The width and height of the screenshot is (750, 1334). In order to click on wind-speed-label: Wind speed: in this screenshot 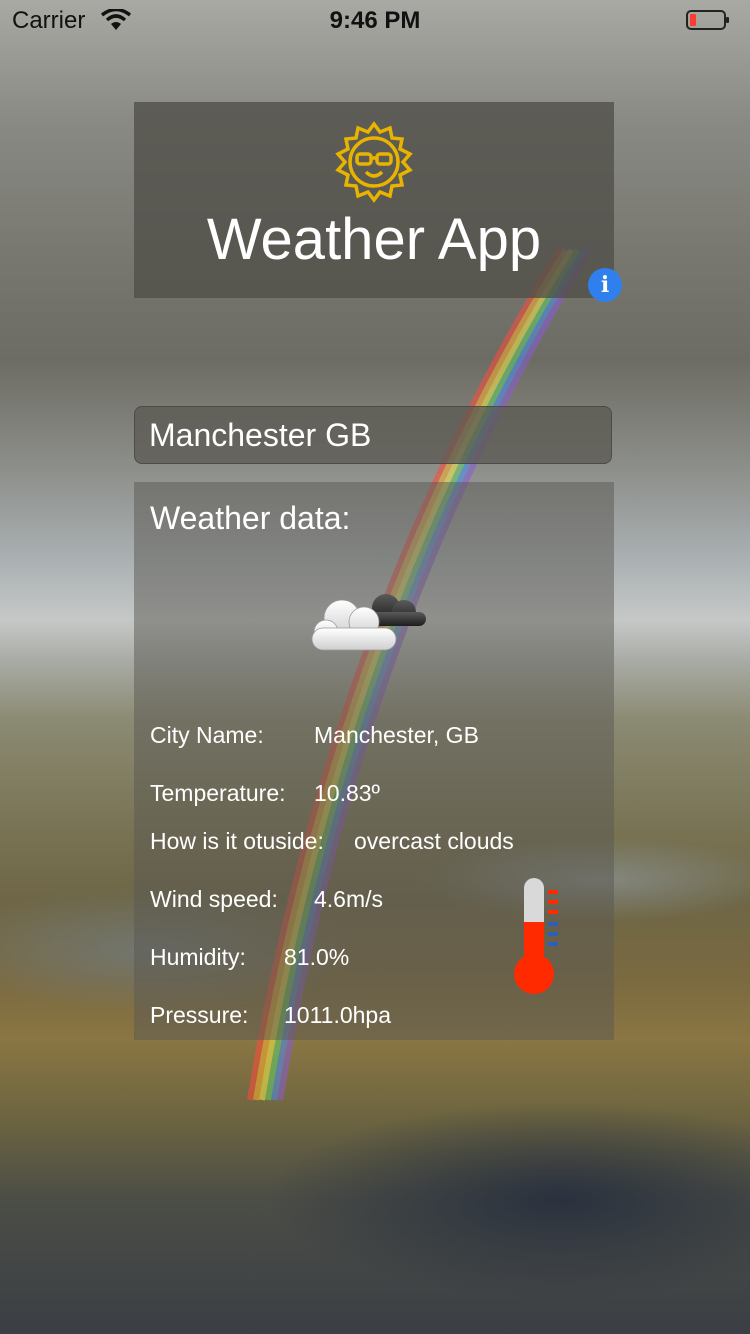, I will do `click(214, 899)`.